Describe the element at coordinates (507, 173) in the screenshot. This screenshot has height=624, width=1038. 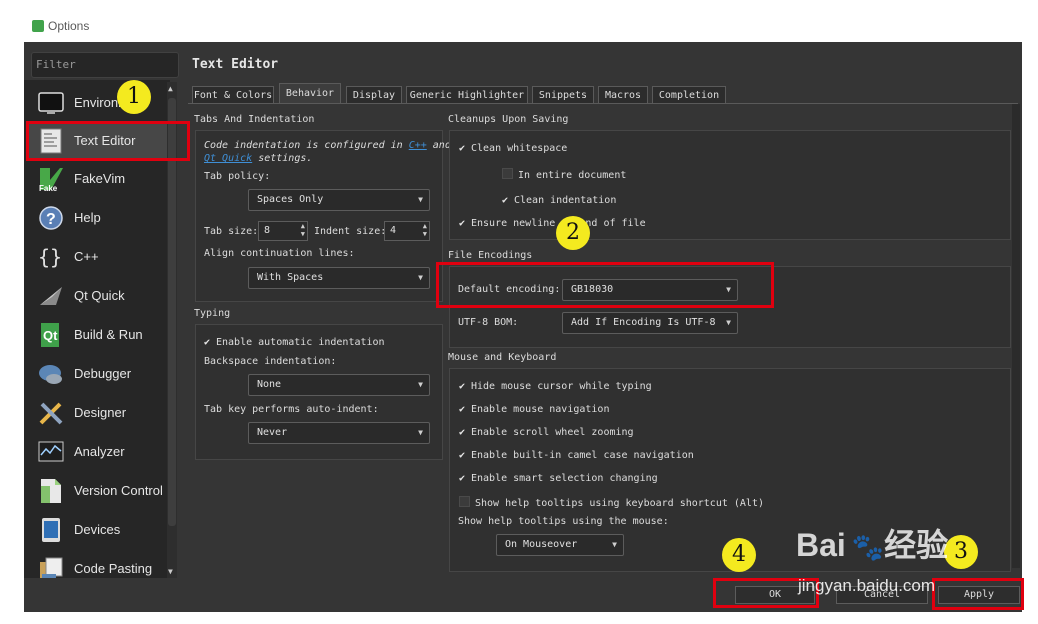
I see `checkbox-empty-icon` at that location.